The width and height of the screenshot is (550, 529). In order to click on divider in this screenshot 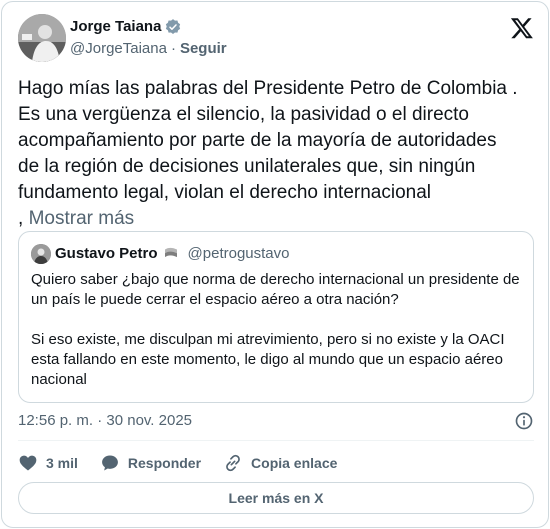, I will do `click(276, 440)`.